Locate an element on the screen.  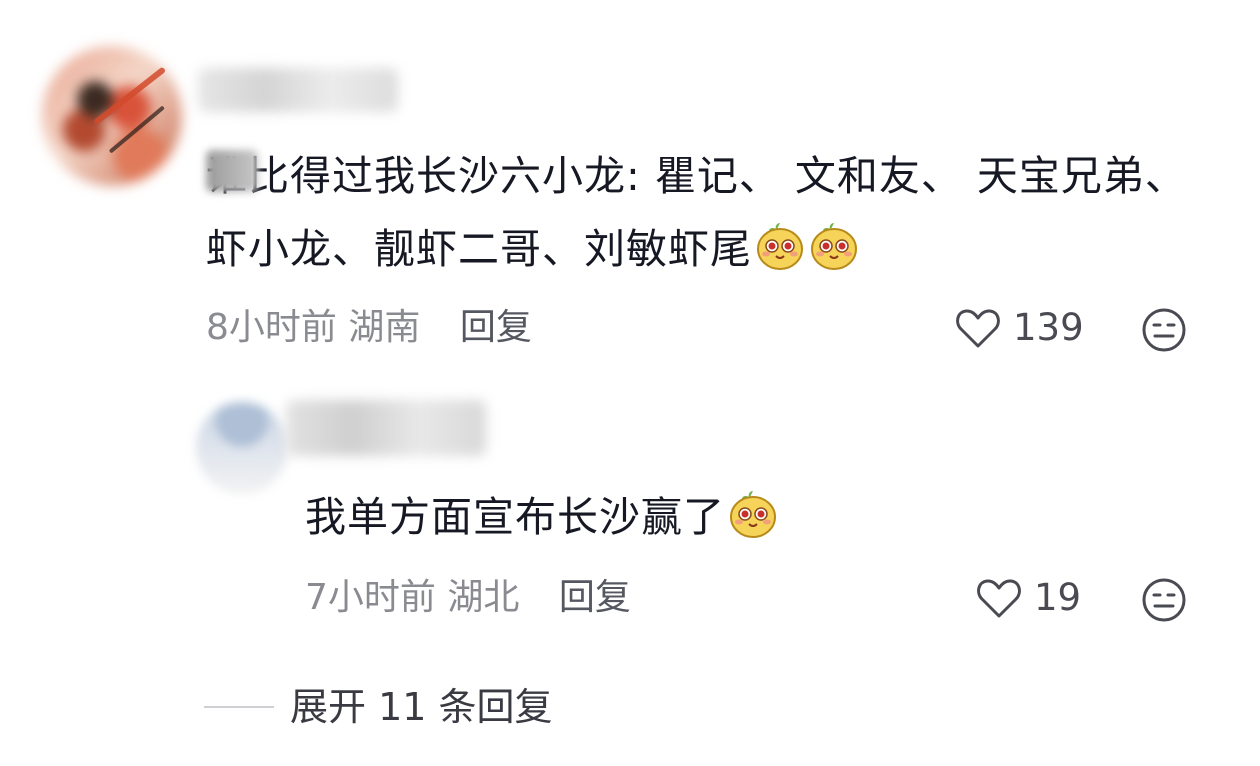
reply-time: 7小时前 is located at coordinates (370, 597).